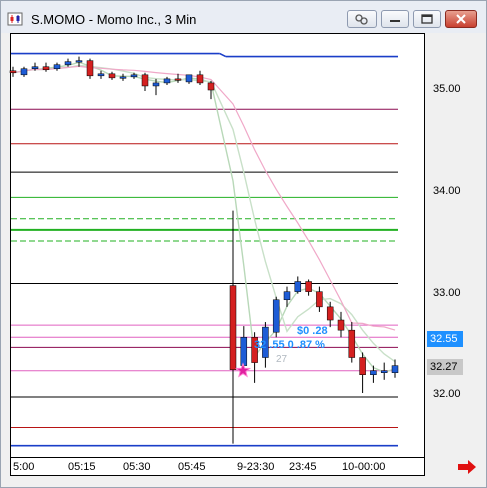  I want to click on time-label: 10-00:00, so click(364, 467).